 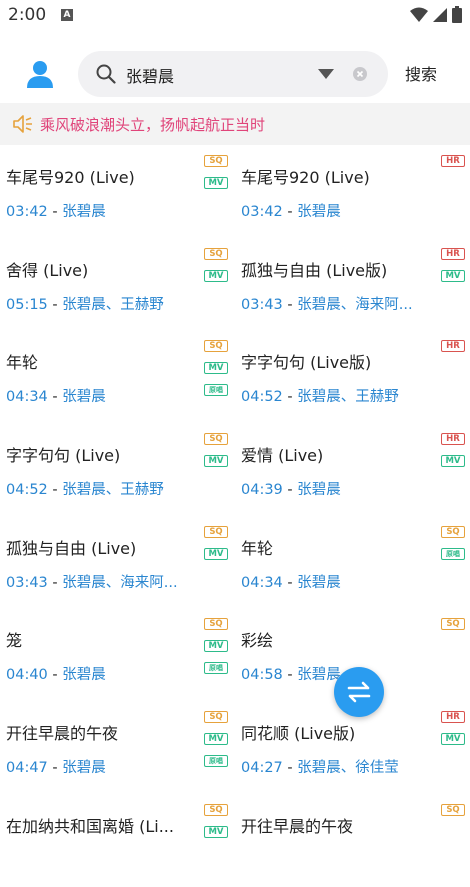 I want to click on quality-badges: HR, so click(x=453, y=166).